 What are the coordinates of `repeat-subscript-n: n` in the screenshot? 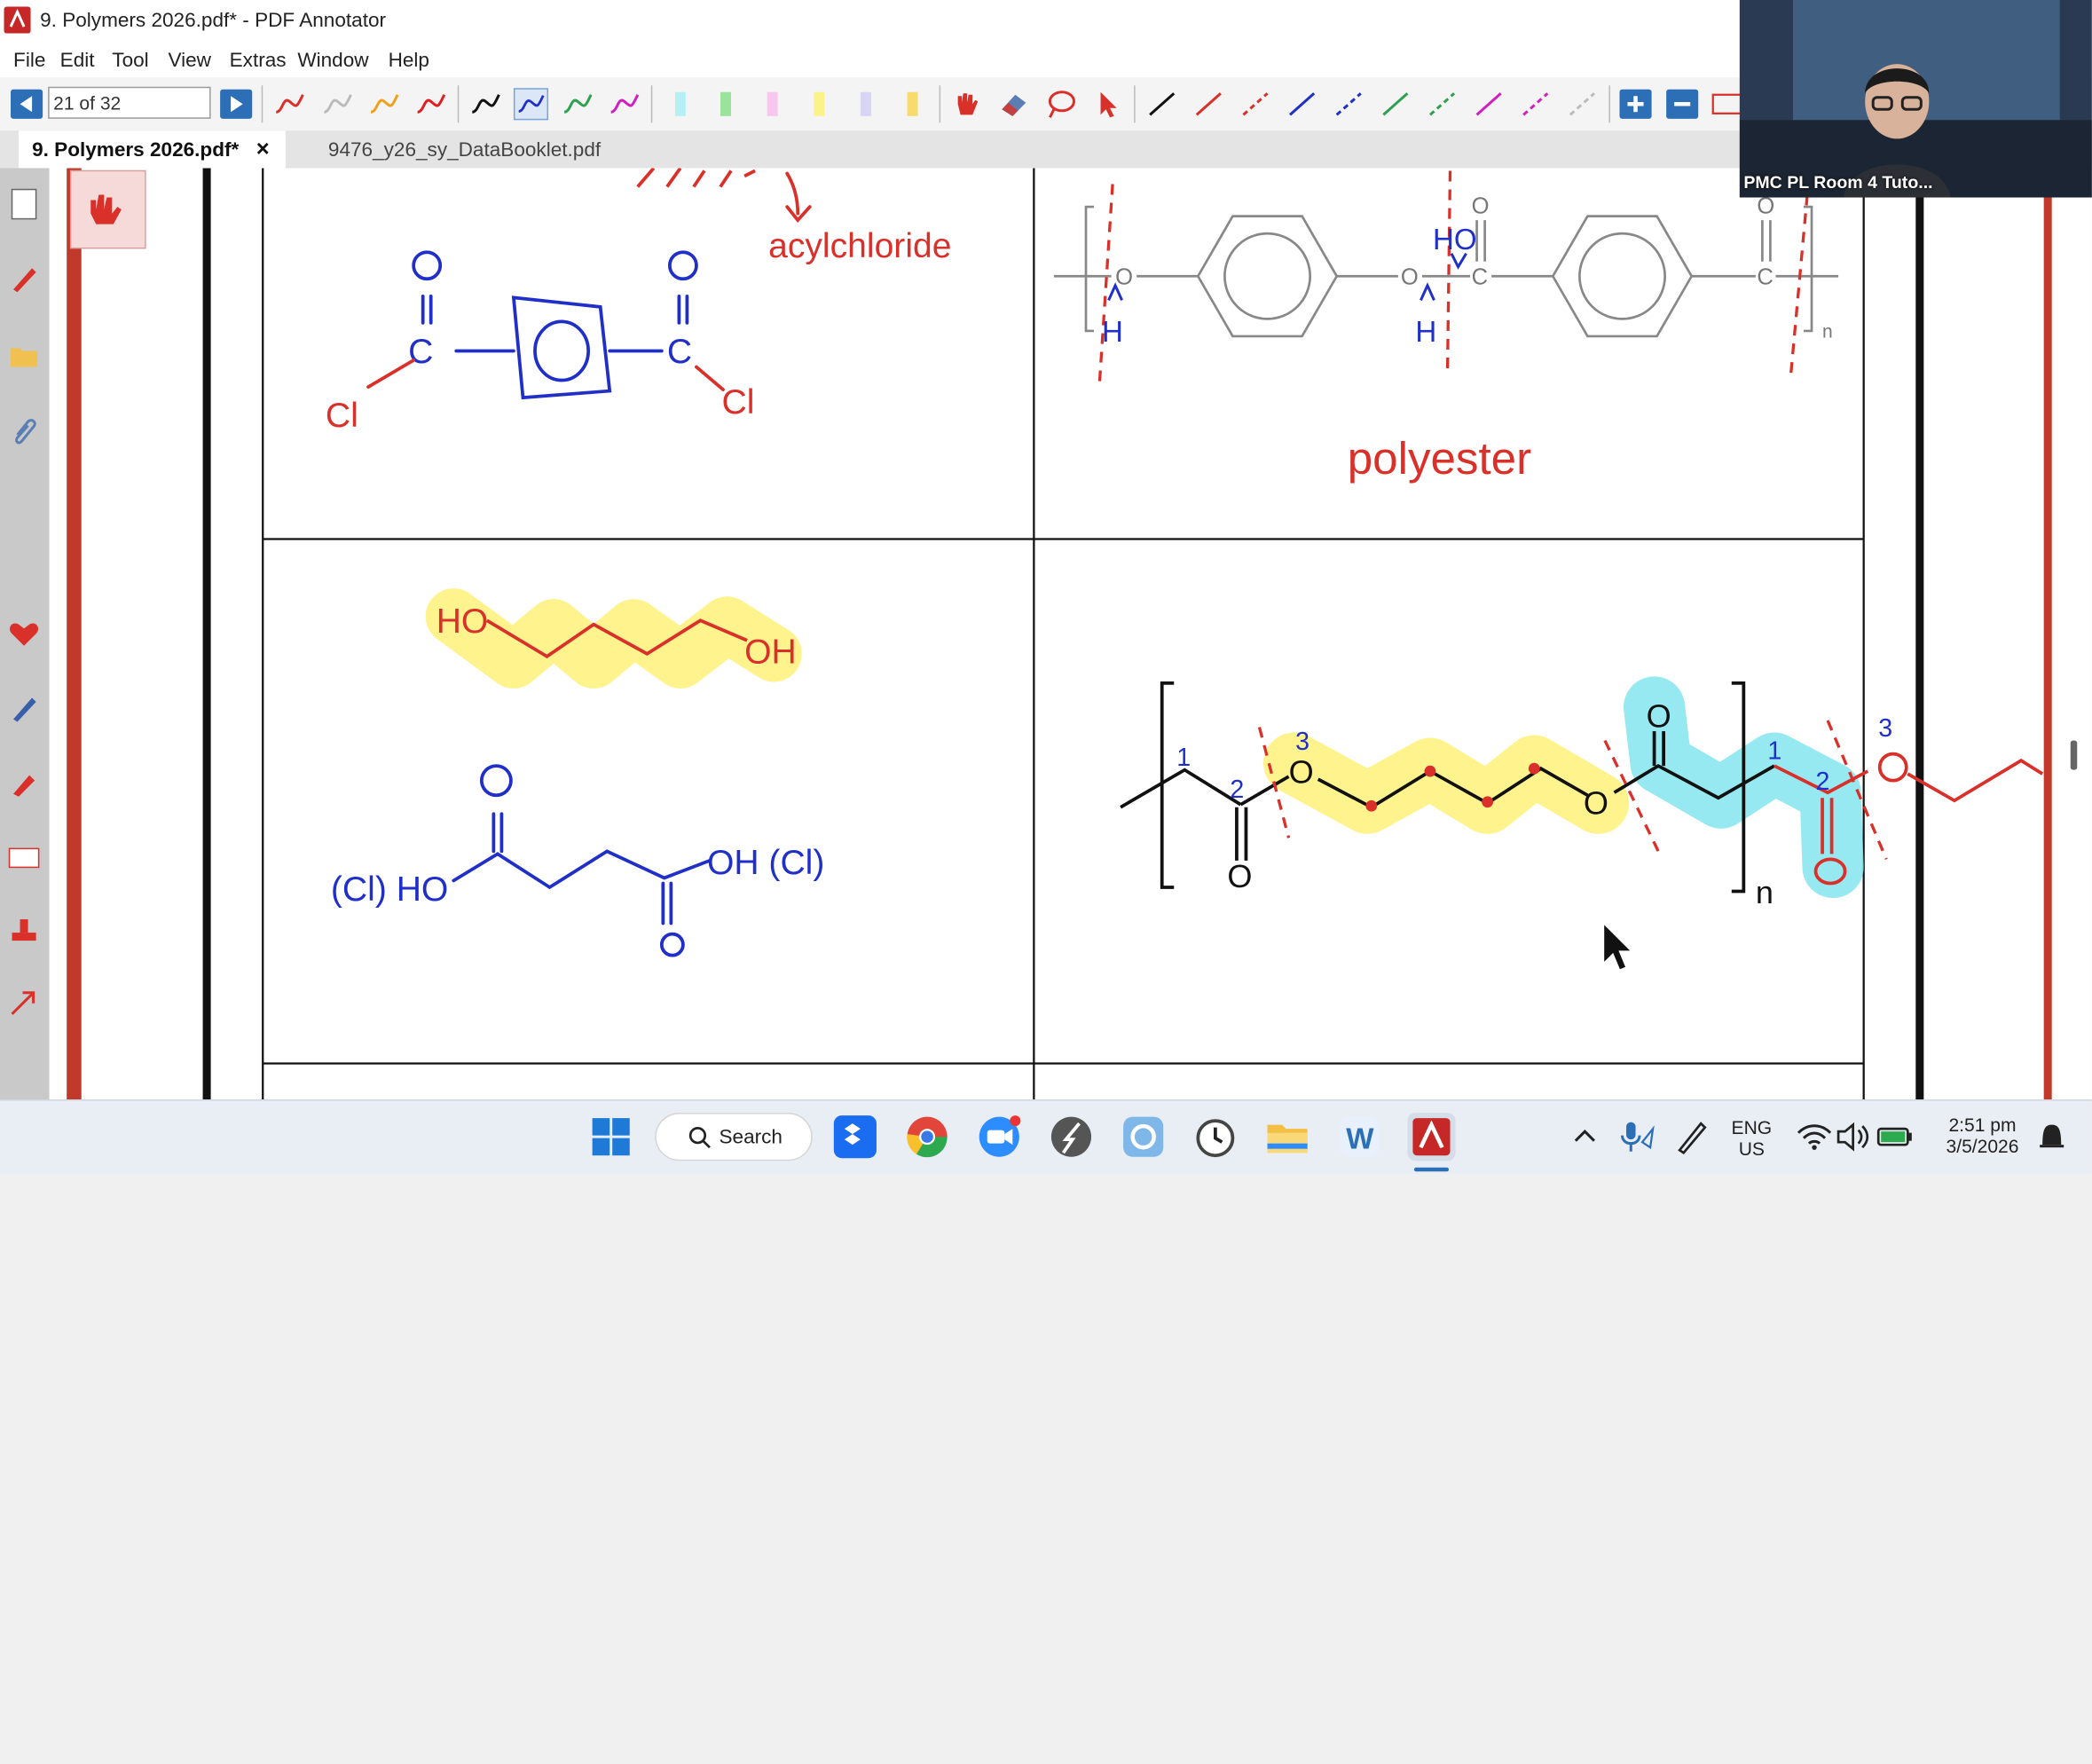 It's located at (1764, 892).